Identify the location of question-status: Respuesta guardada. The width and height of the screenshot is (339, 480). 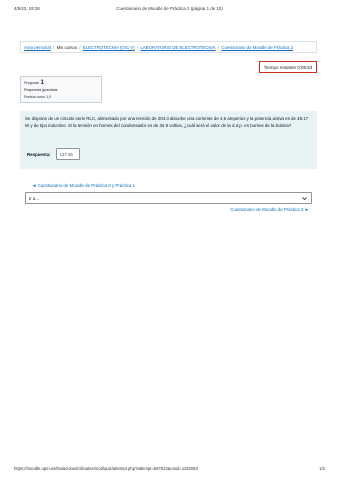
(41, 90).